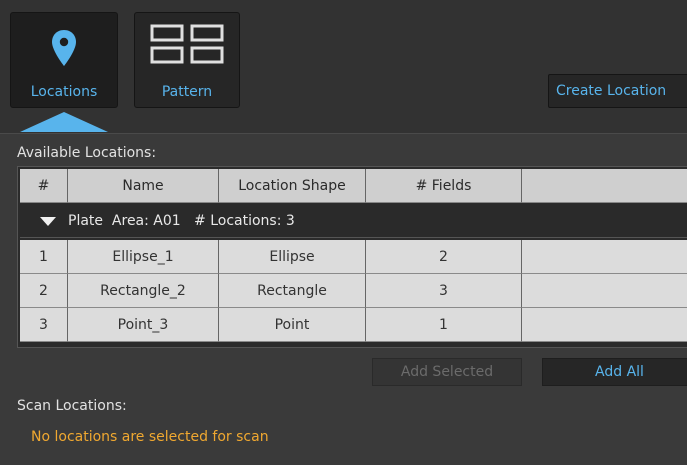  What do you see at coordinates (72, 406) in the screenshot?
I see `scan-locations-label: Scan Locations:` at bounding box center [72, 406].